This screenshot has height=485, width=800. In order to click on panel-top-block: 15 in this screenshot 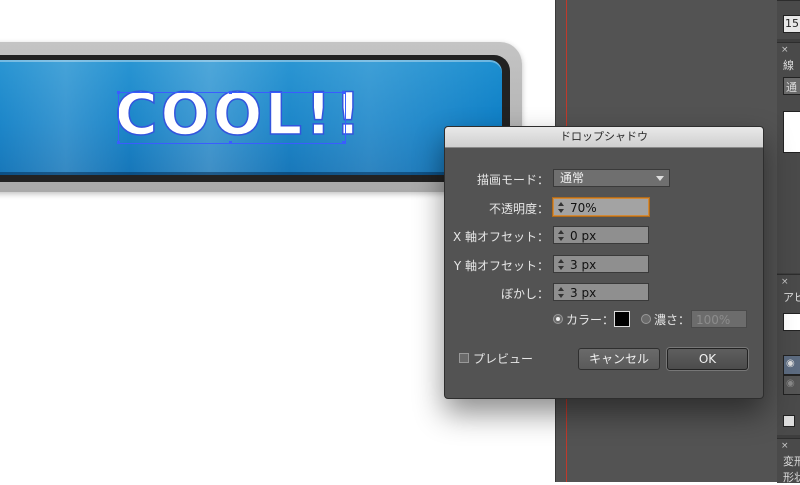, I will do `click(788, 19)`.